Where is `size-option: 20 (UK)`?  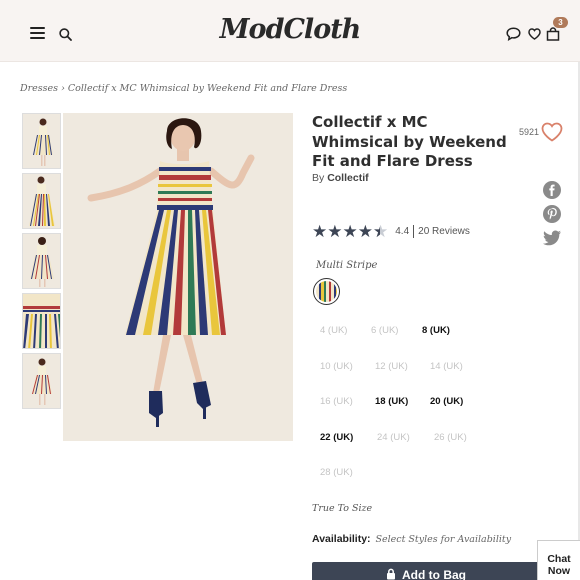
size-option: 20 (UK) is located at coordinates (446, 401).